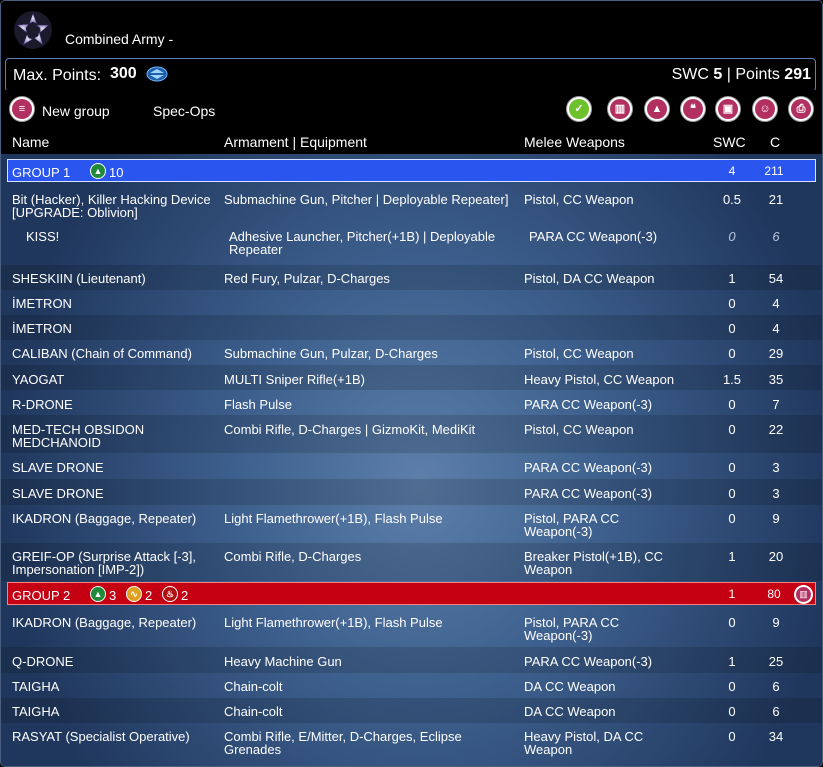  Describe the element at coordinates (620, 109) in the screenshot. I see `delete-trash-icon: ▥` at that location.